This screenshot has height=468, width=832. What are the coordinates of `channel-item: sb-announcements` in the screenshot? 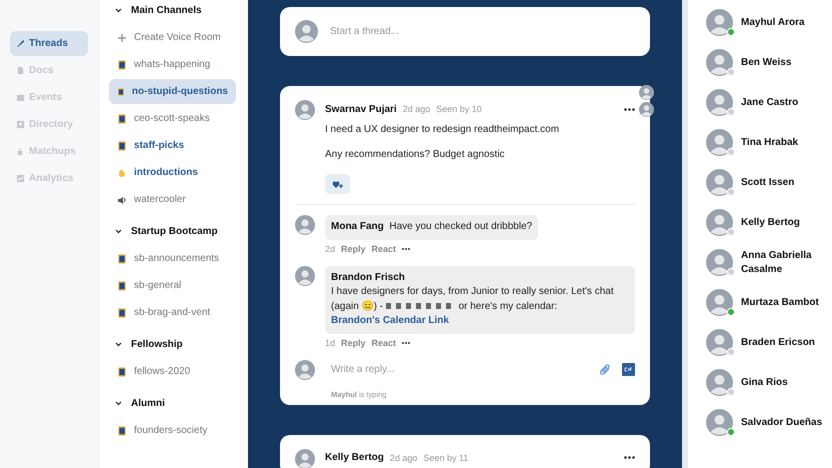 It's located at (172, 258).